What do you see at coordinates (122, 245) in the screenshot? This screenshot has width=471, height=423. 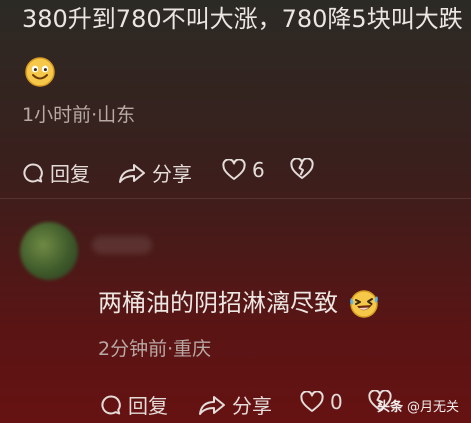 I see `blurred-username` at bounding box center [122, 245].